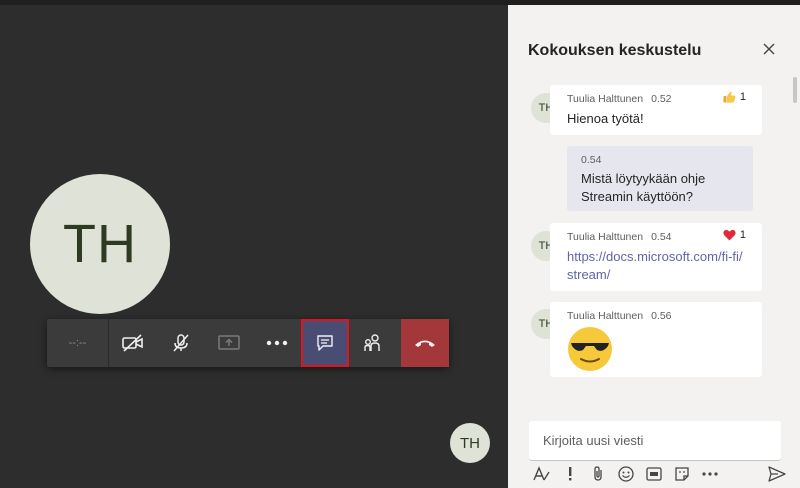  I want to click on mic-toggle-button, so click(181, 343).